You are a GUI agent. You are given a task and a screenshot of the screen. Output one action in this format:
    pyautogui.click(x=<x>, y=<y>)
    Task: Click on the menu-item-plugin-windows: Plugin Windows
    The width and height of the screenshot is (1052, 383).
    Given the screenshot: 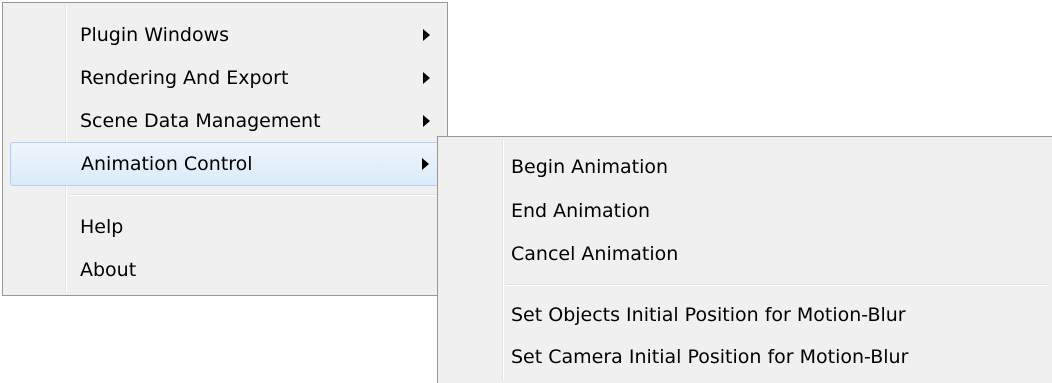 What is the action you would take?
    pyautogui.click(x=225, y=35)
    